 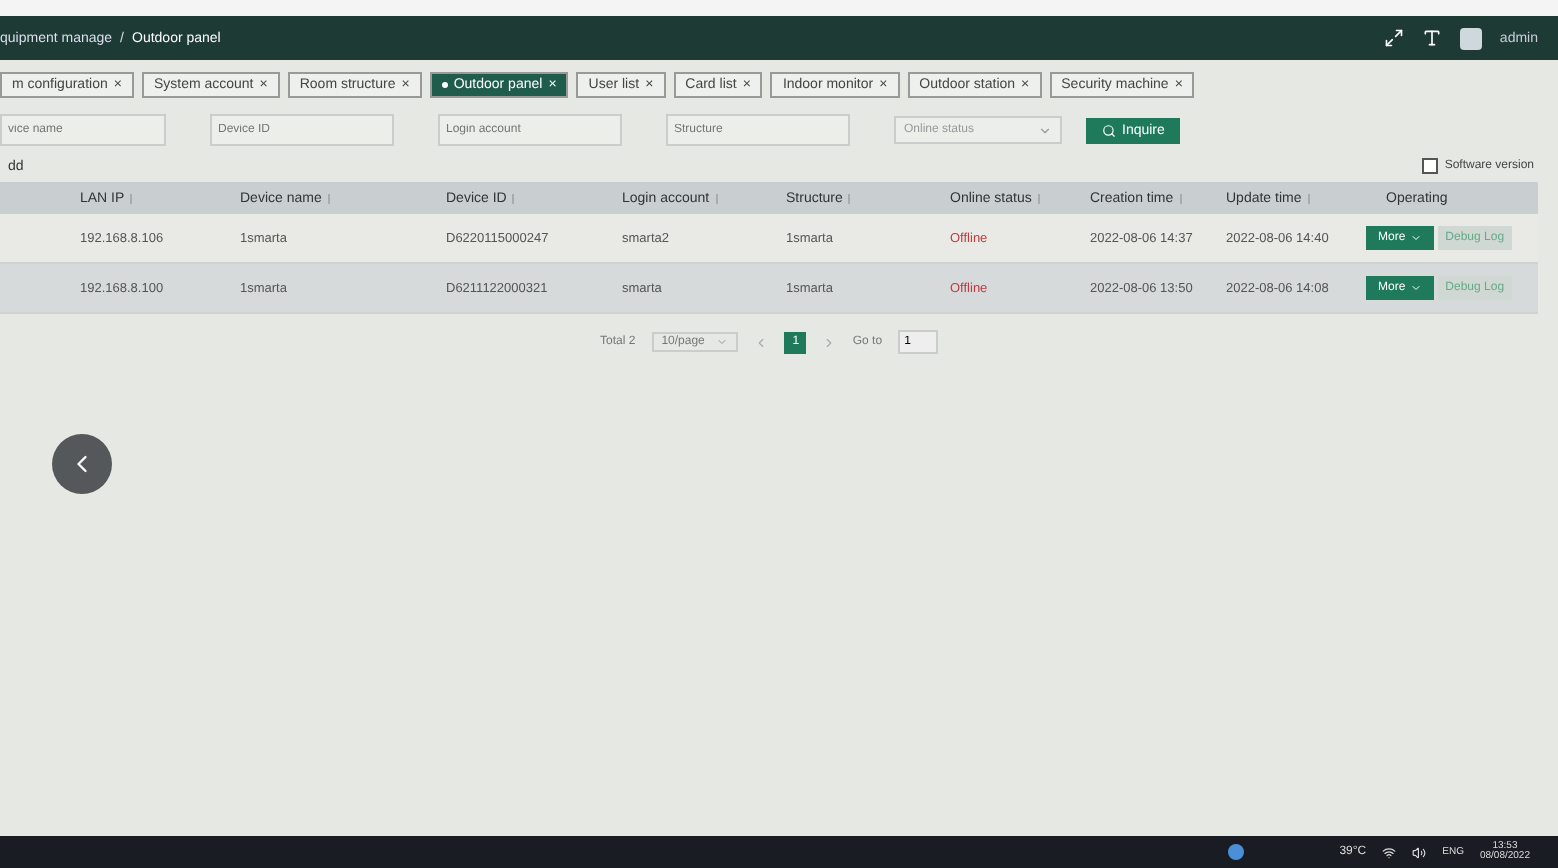 I want to click on search-icon, so click(x=1109, y=130).